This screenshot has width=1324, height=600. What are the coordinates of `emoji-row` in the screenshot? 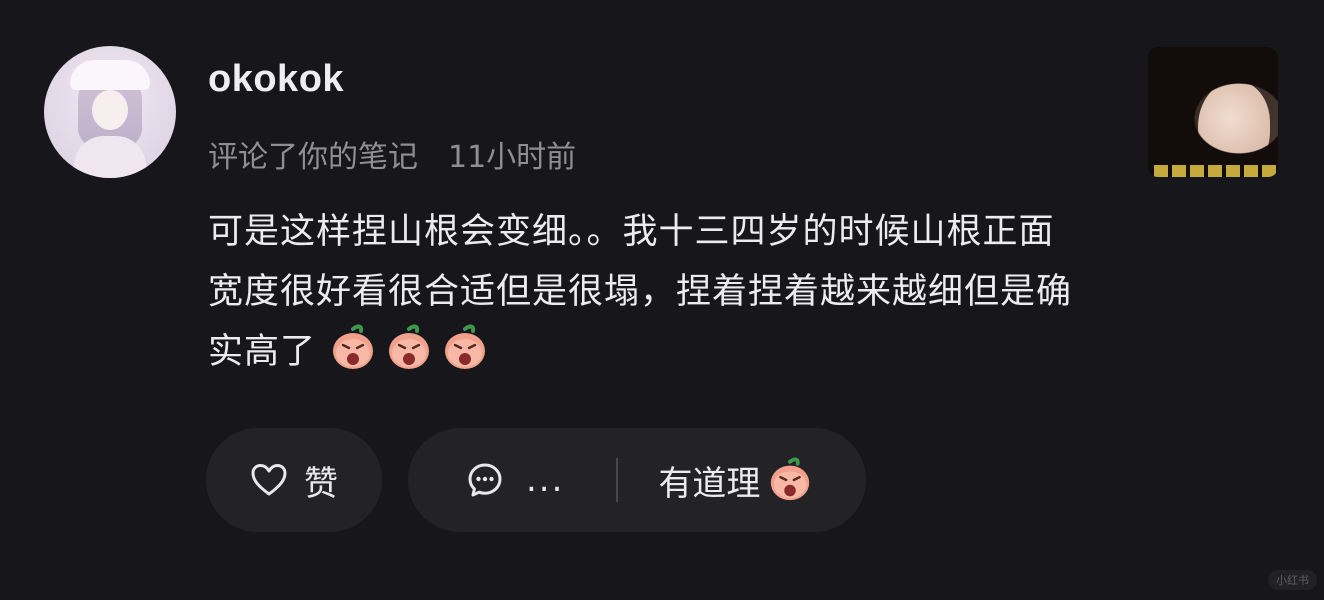 It's located at (412, 348).